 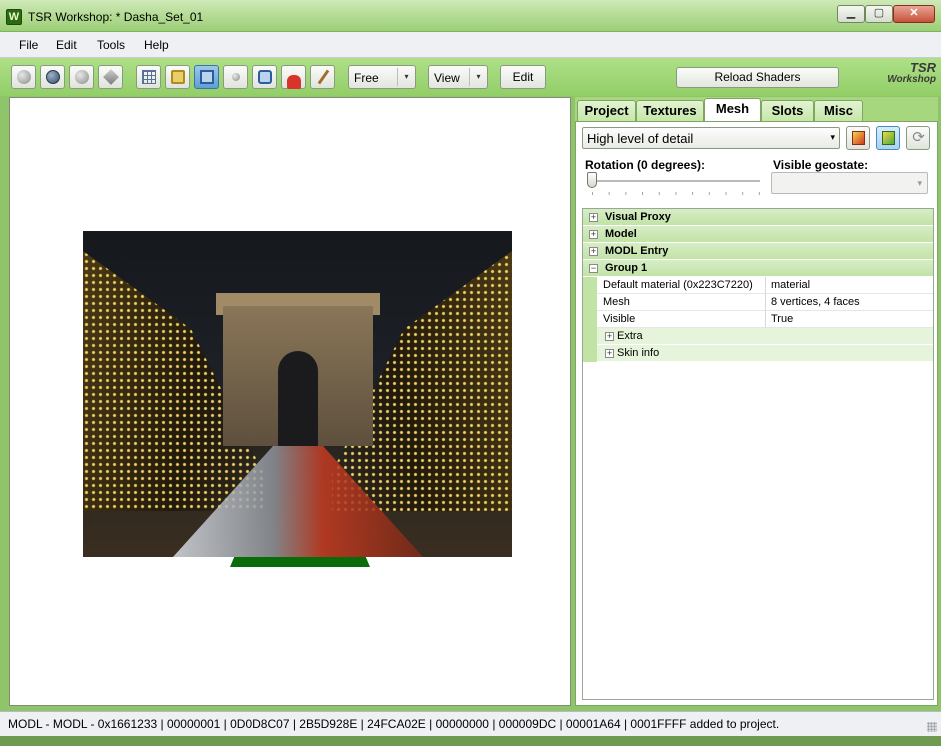 I want to click on joint-icon, so click(x=265, y=77).